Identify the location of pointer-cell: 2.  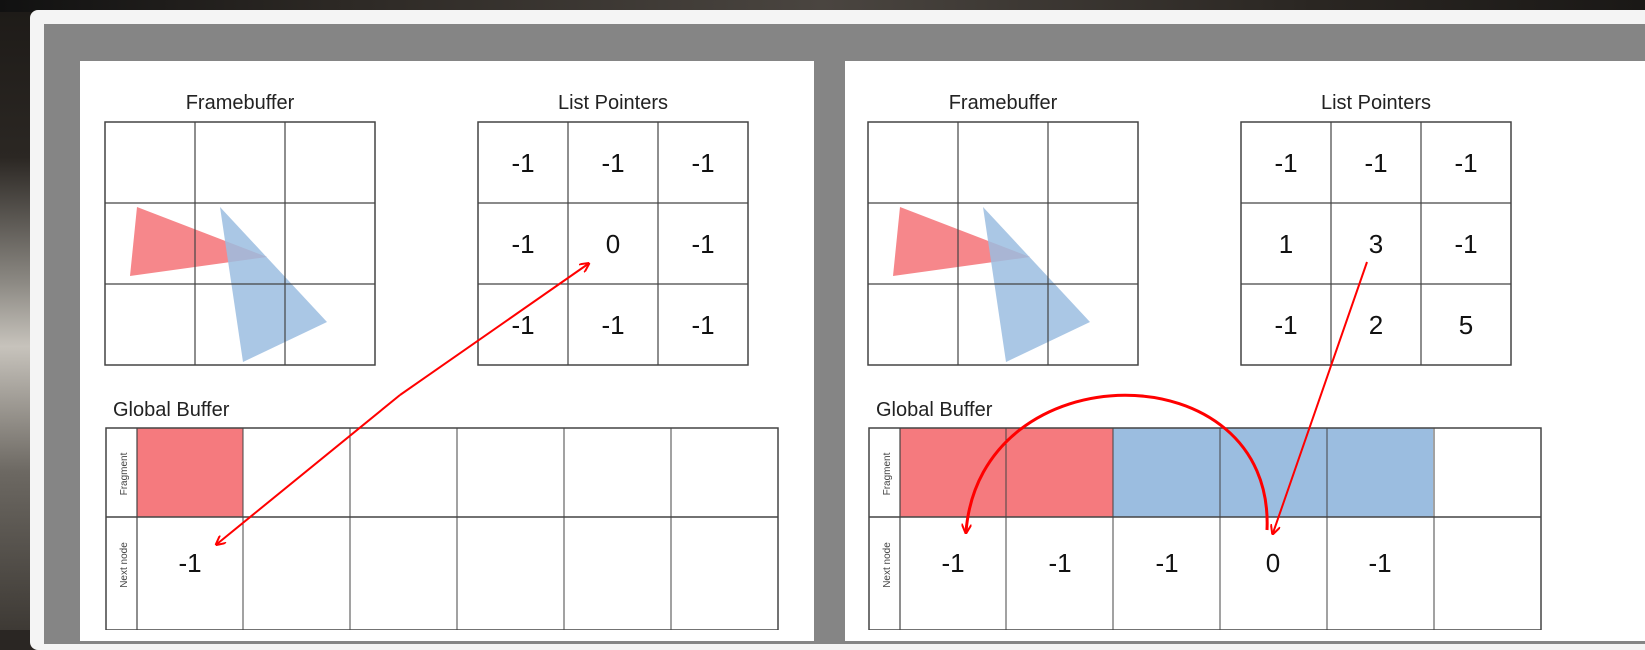
(1376, 325).